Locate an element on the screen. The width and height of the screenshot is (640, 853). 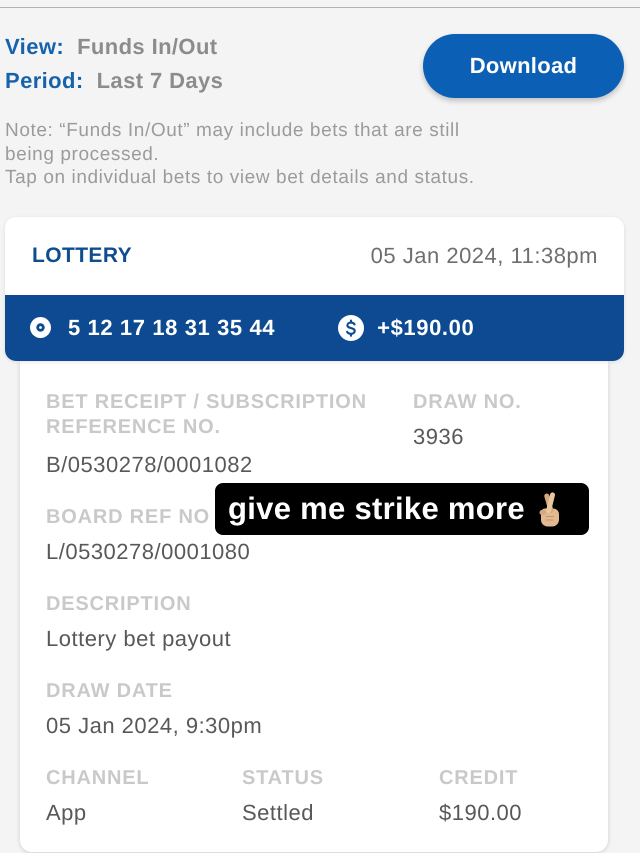
field-value: App is located at coordinates (66, 813).